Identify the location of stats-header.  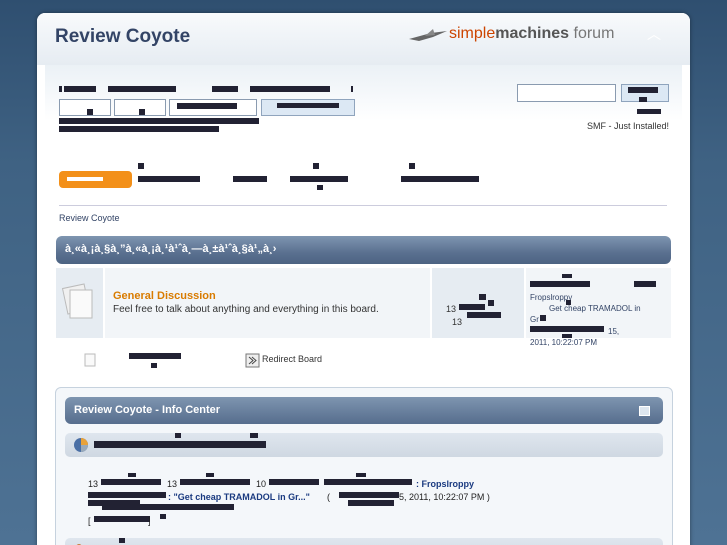
(364, 445).